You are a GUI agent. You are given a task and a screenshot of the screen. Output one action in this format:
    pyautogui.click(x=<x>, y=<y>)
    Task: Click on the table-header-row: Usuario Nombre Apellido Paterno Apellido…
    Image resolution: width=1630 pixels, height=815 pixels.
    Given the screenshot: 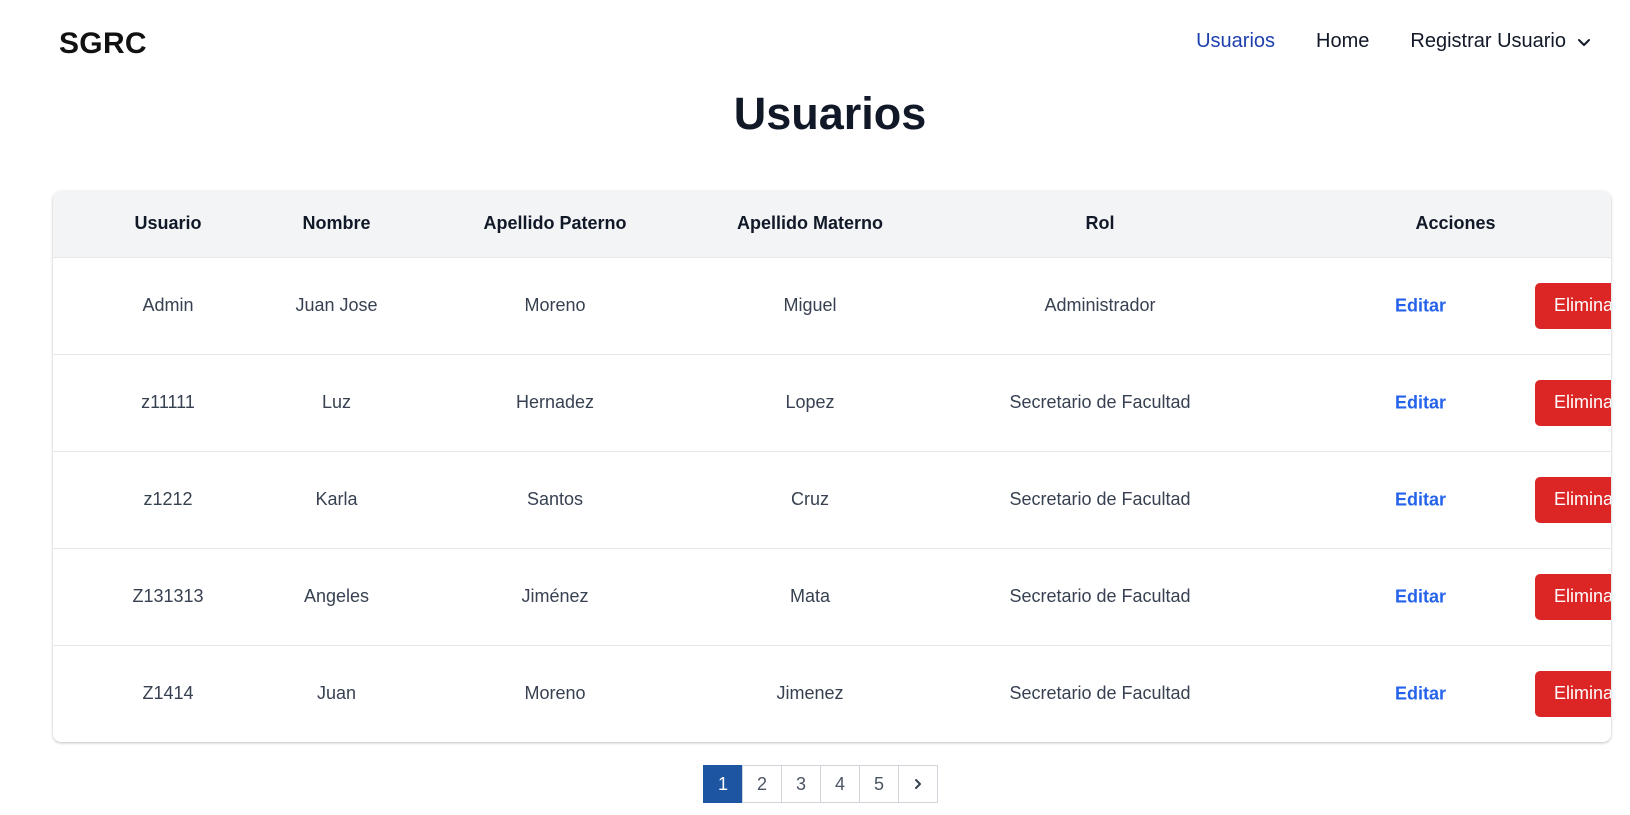 What is the action you would take?
    pyautogui.click(x=832, y=224)
    